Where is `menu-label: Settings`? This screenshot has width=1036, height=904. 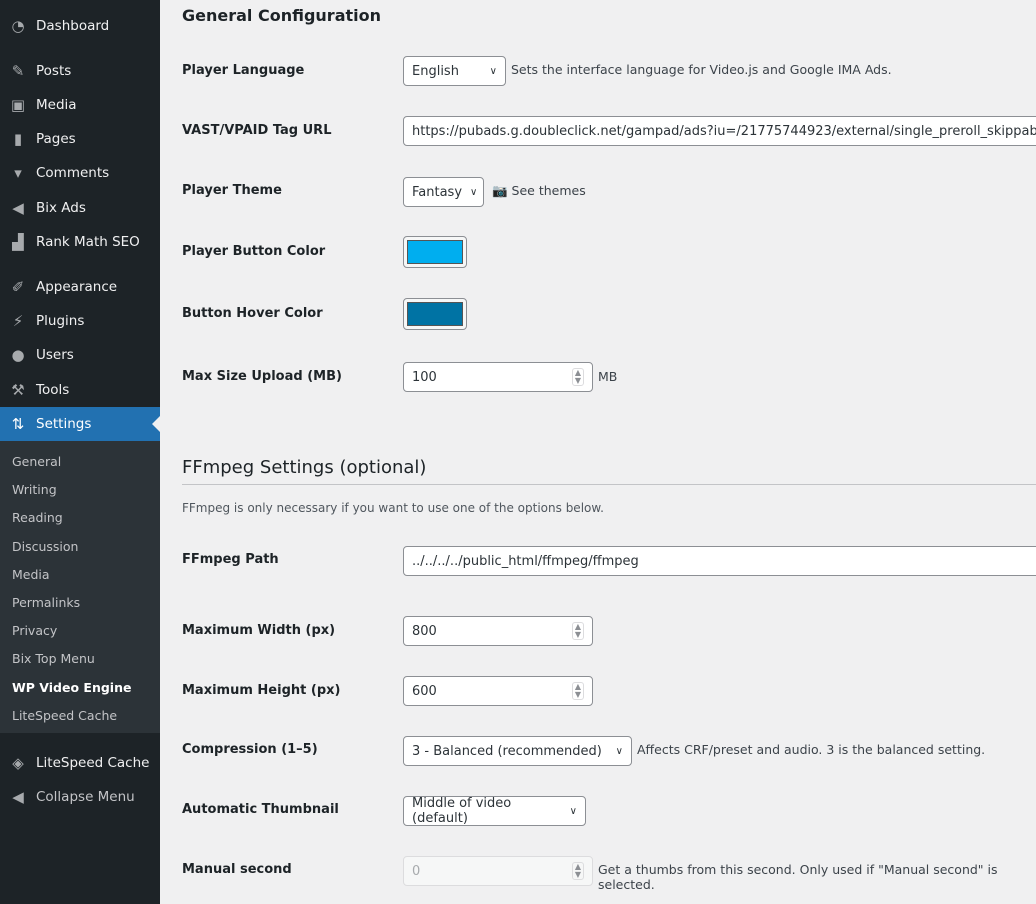
menu-label: Settings is located at coordinates (64, 424).